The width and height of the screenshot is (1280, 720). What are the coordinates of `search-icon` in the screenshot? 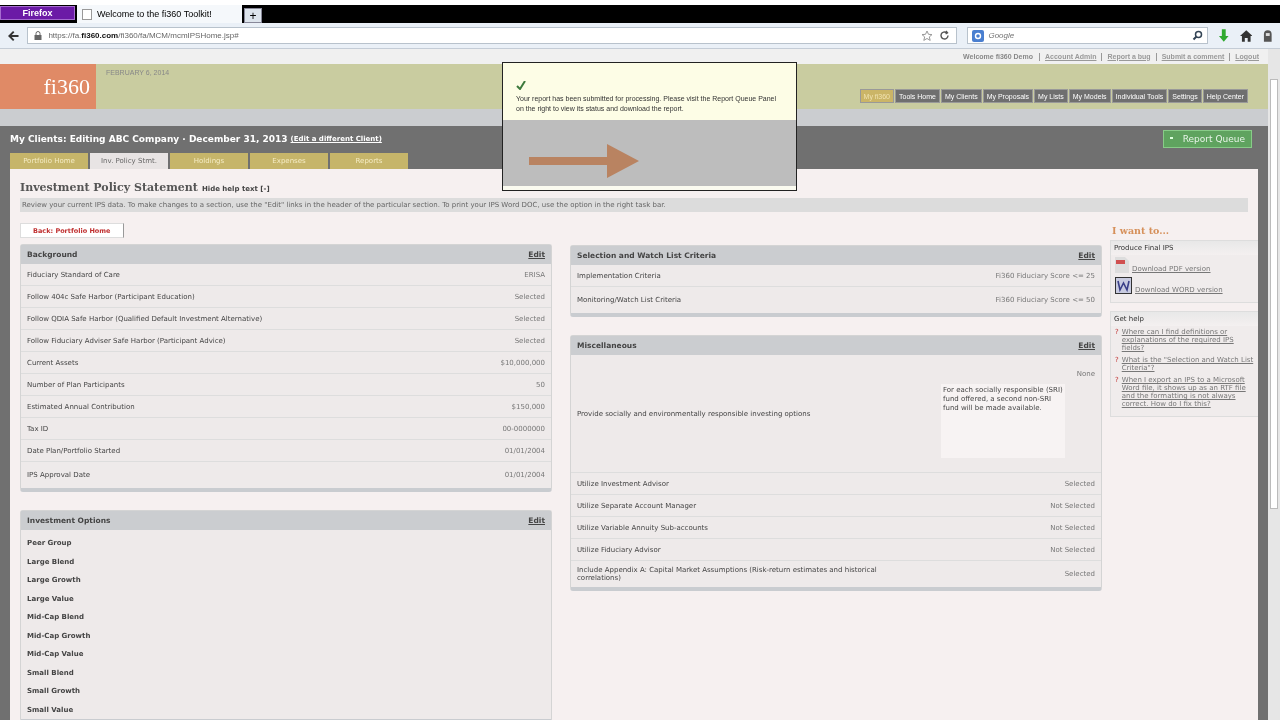 It's located at (1198, 35).